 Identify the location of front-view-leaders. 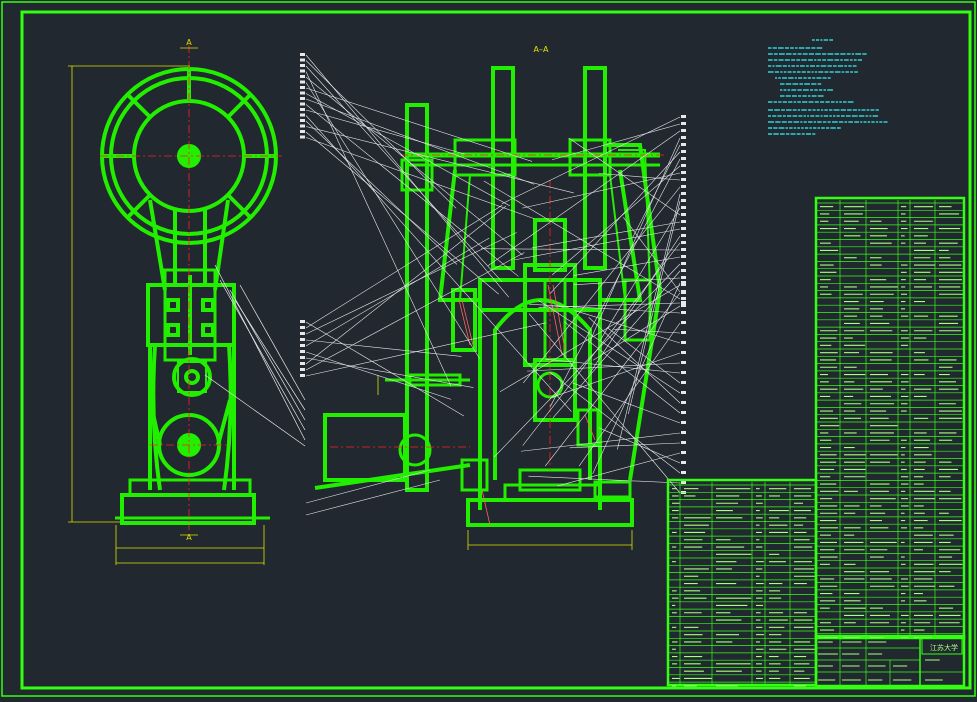
(255, 355).